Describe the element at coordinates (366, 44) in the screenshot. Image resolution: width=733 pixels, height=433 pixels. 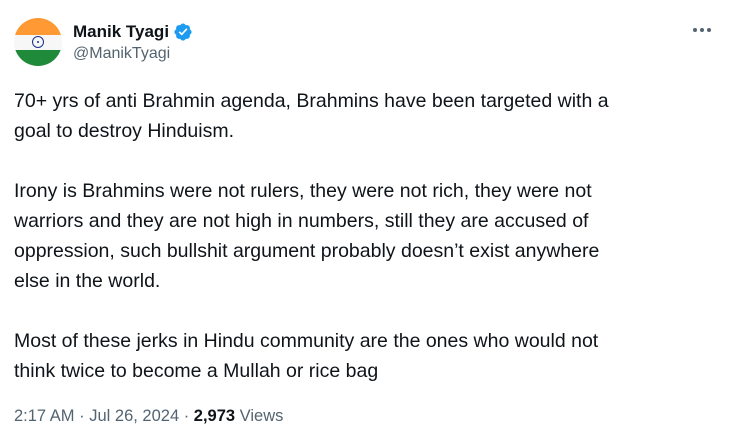
I see `tweet-header: Manik Tyagi @ManikTyagi` at that location.